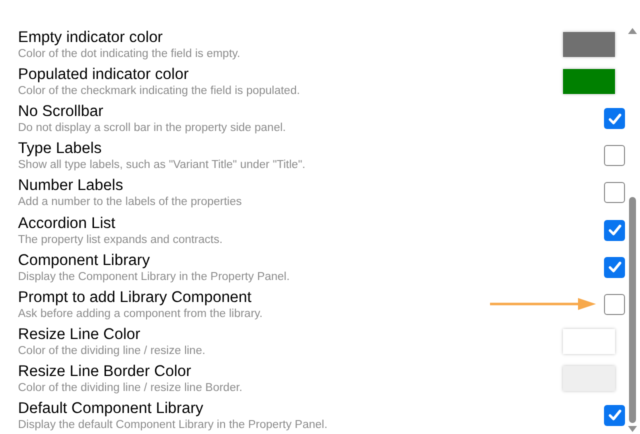 Image resolution: width=640 pixels, height=434 pixels. Describe the element at coordinates (91, 38) in the screenshot. I see `setting-title: Empty indicator color` at that location.